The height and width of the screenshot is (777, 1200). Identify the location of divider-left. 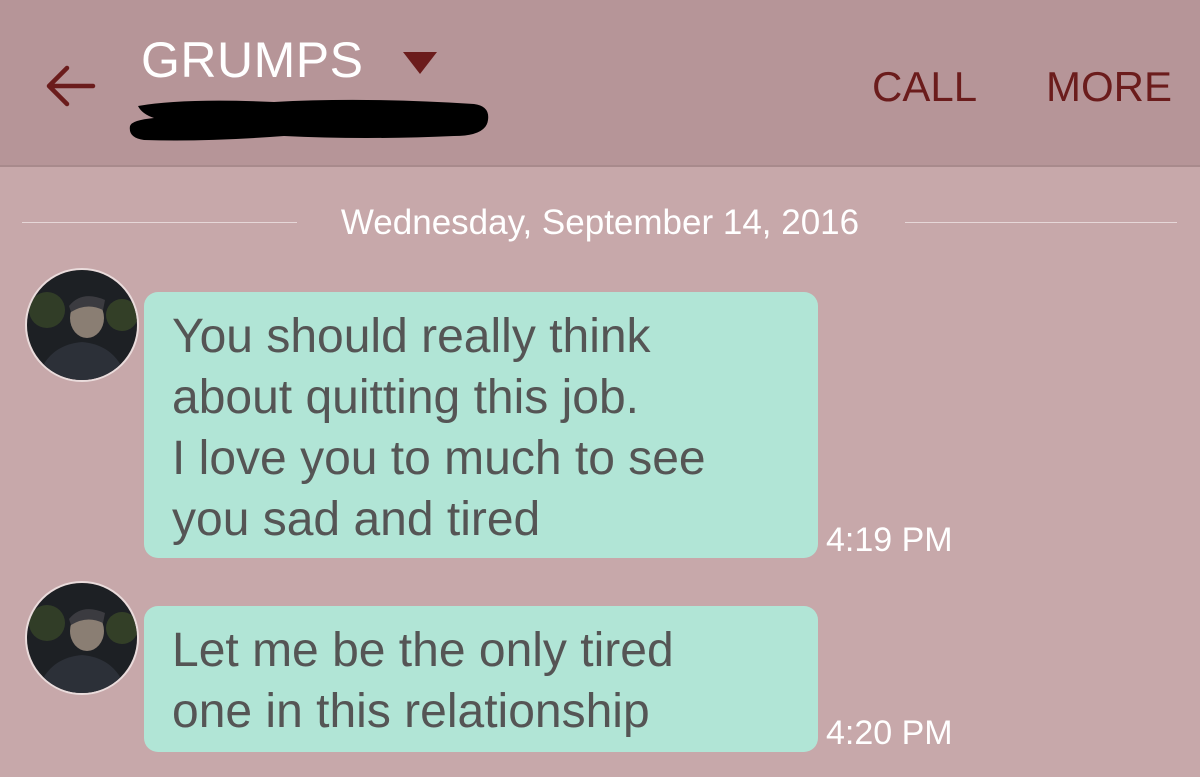
(159, 222).